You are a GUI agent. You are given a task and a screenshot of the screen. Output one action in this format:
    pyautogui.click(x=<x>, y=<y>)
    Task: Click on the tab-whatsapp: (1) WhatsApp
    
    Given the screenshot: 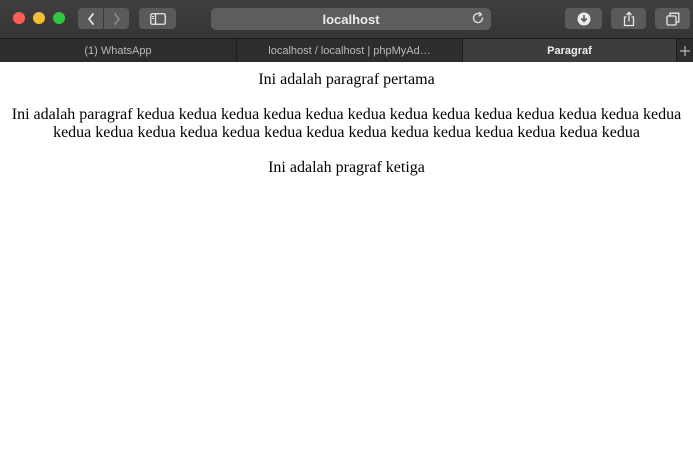 What is the action you would take?
    pyautogui.click(x=118, y=50)
    